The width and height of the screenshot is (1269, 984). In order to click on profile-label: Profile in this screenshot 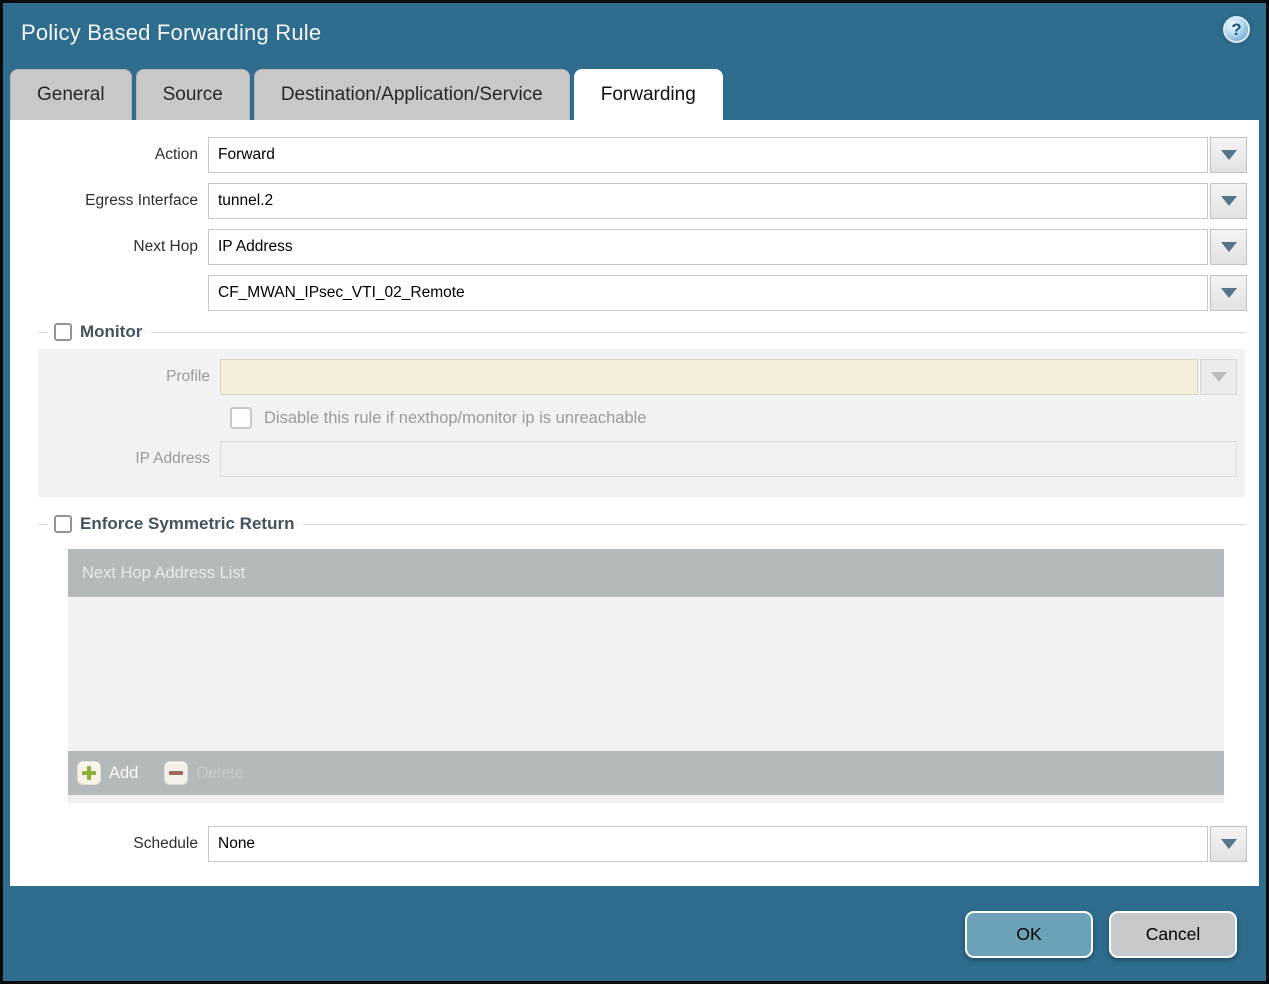, I will do `click(188, 376)`.